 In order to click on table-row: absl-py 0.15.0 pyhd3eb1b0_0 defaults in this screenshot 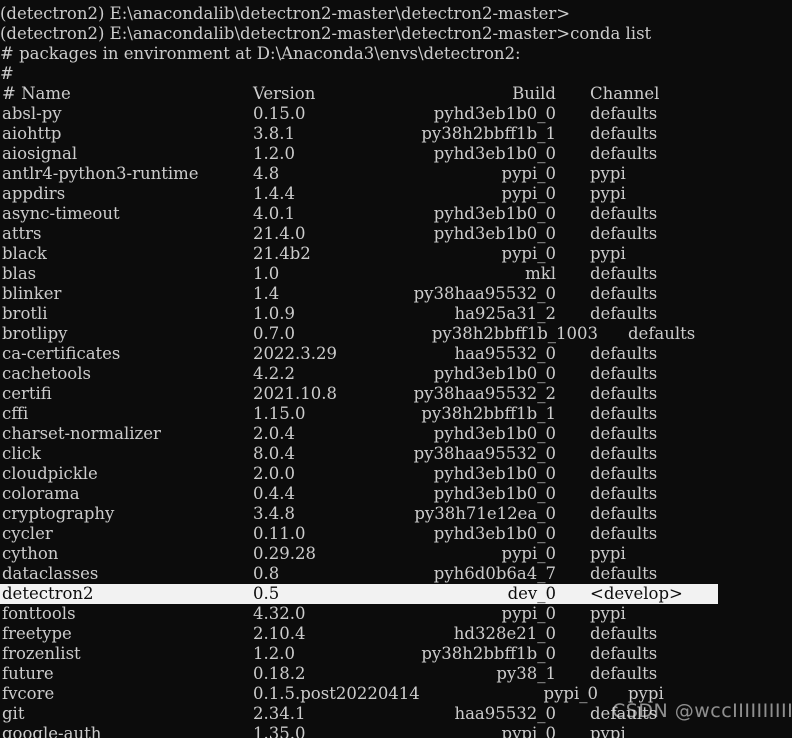, I will do `click(396, 114)`.